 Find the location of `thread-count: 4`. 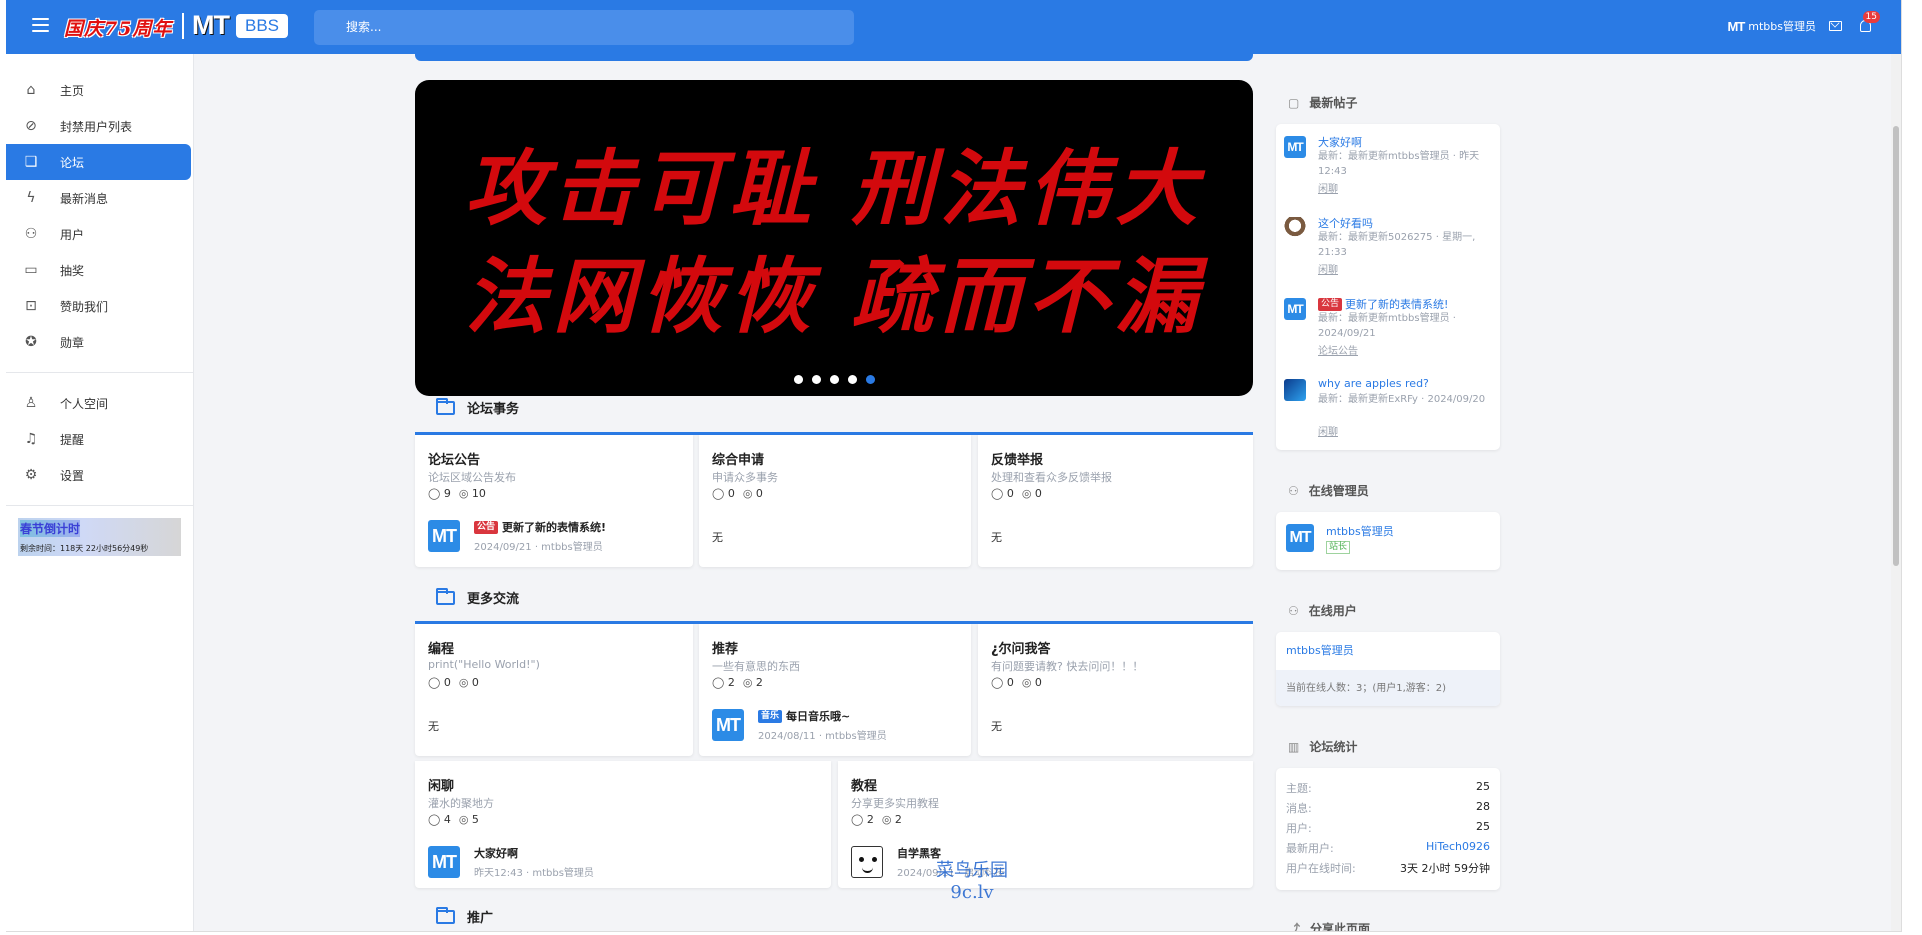

thread-count: 4 is located at coordinates (447, 819).